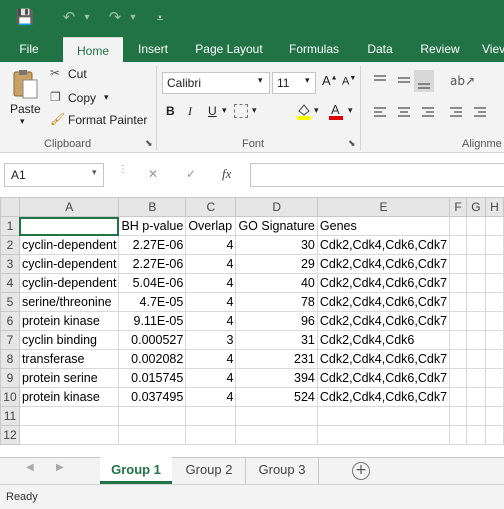  Describe the element at coordinates (149, 143) in the screenshot. I see `clipboard-launcher-icon: ⬊` at that location.